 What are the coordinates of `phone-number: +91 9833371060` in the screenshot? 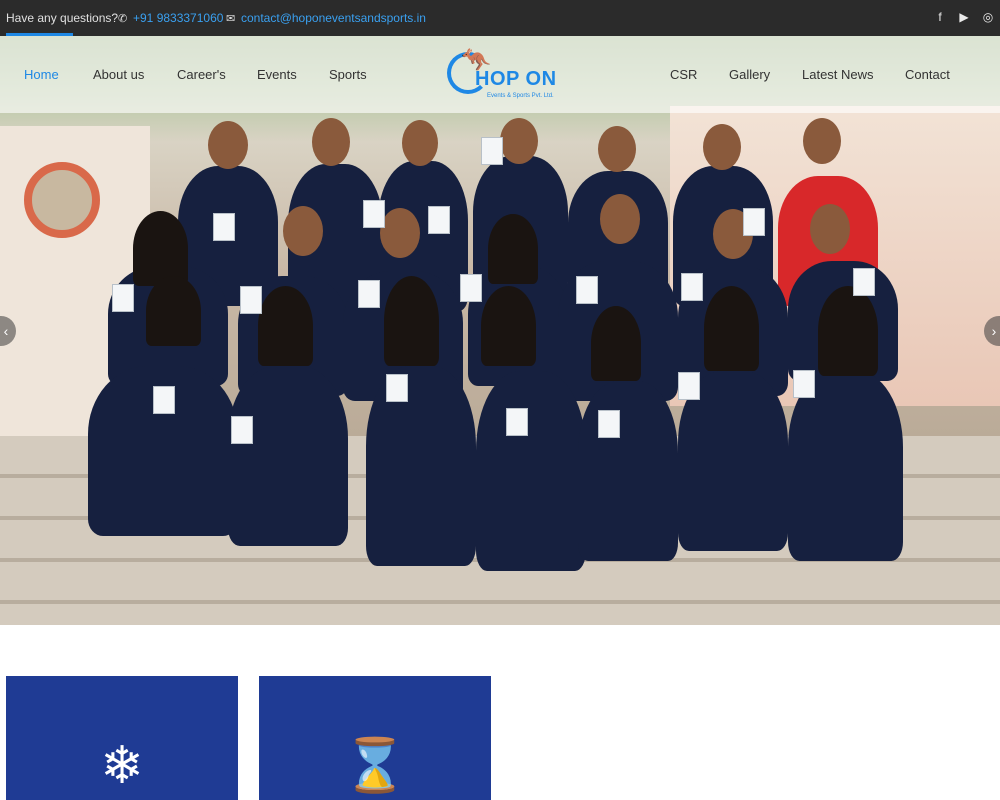 It's located at (178, 18).